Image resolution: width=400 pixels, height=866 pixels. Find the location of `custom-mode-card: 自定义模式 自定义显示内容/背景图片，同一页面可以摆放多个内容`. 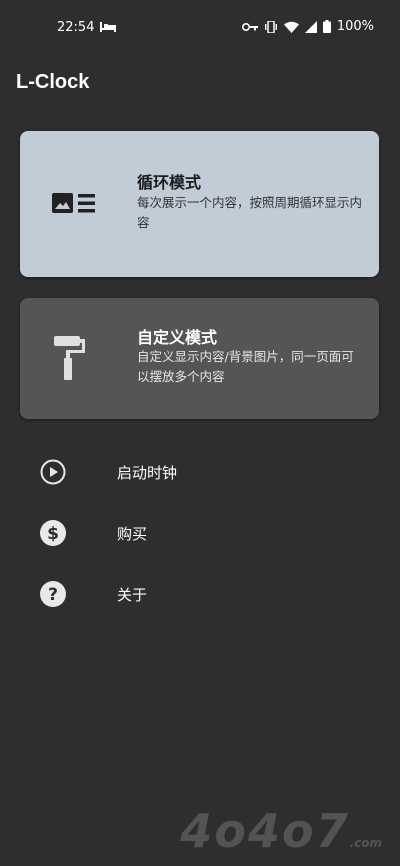

custom-mode-card: 自定义模式 自定义显示内容/背景图片，同一页面可以摆放多个内容 is located at coordinates (199, 358).